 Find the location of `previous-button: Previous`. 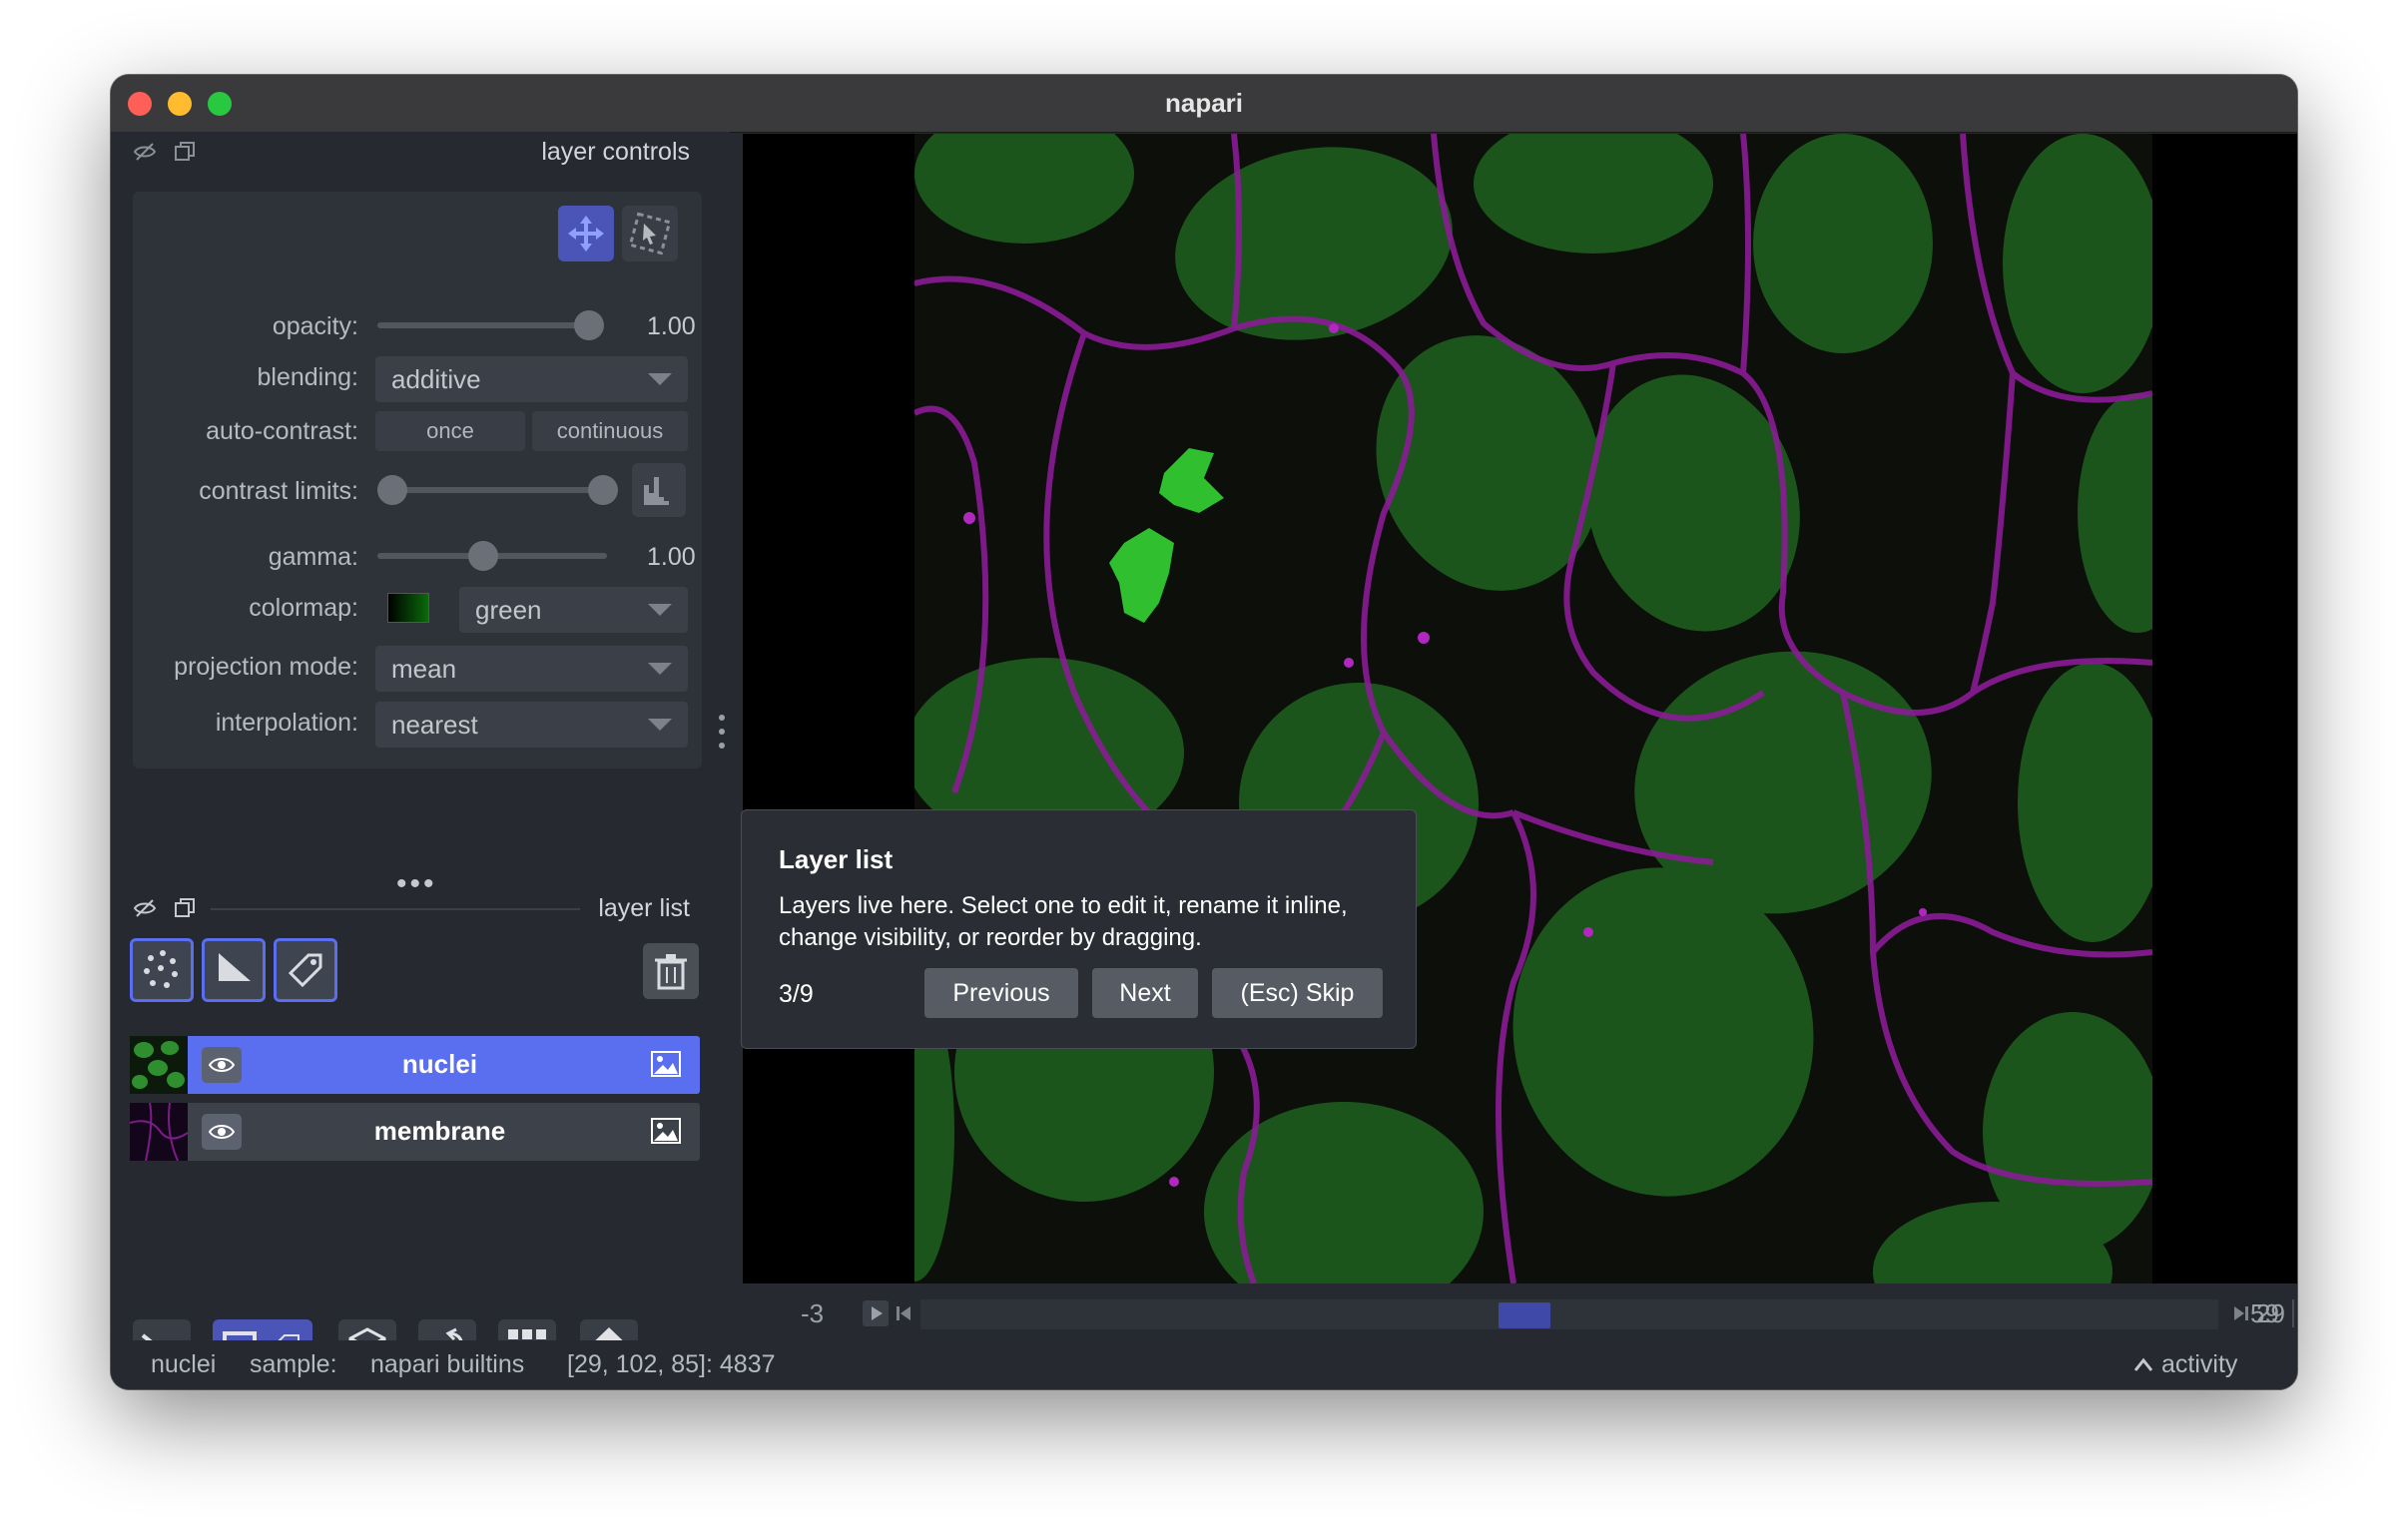

previous-button: Previous is located at coordinates (1001, 993).